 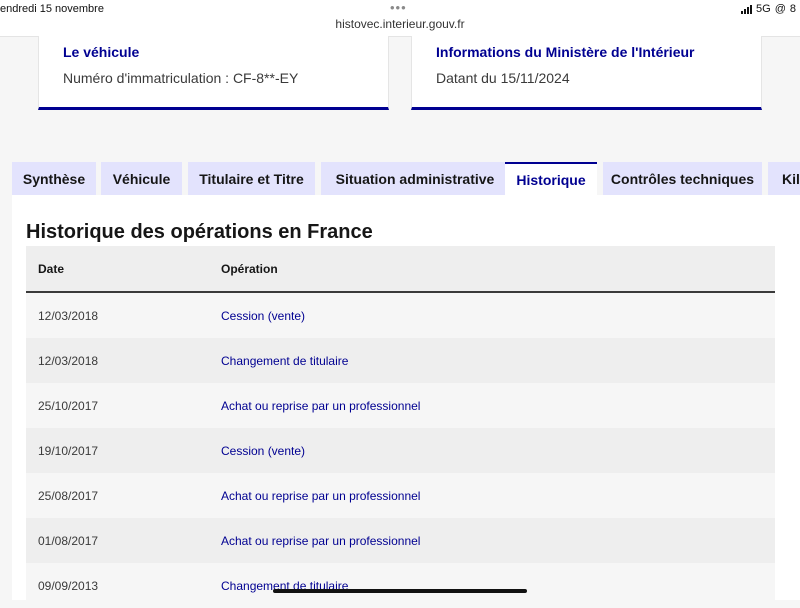 What do you see at coordinates (398, 7) in the screenshot?
I see `more-dots-icon: •••` at bounding box center [398, 7].